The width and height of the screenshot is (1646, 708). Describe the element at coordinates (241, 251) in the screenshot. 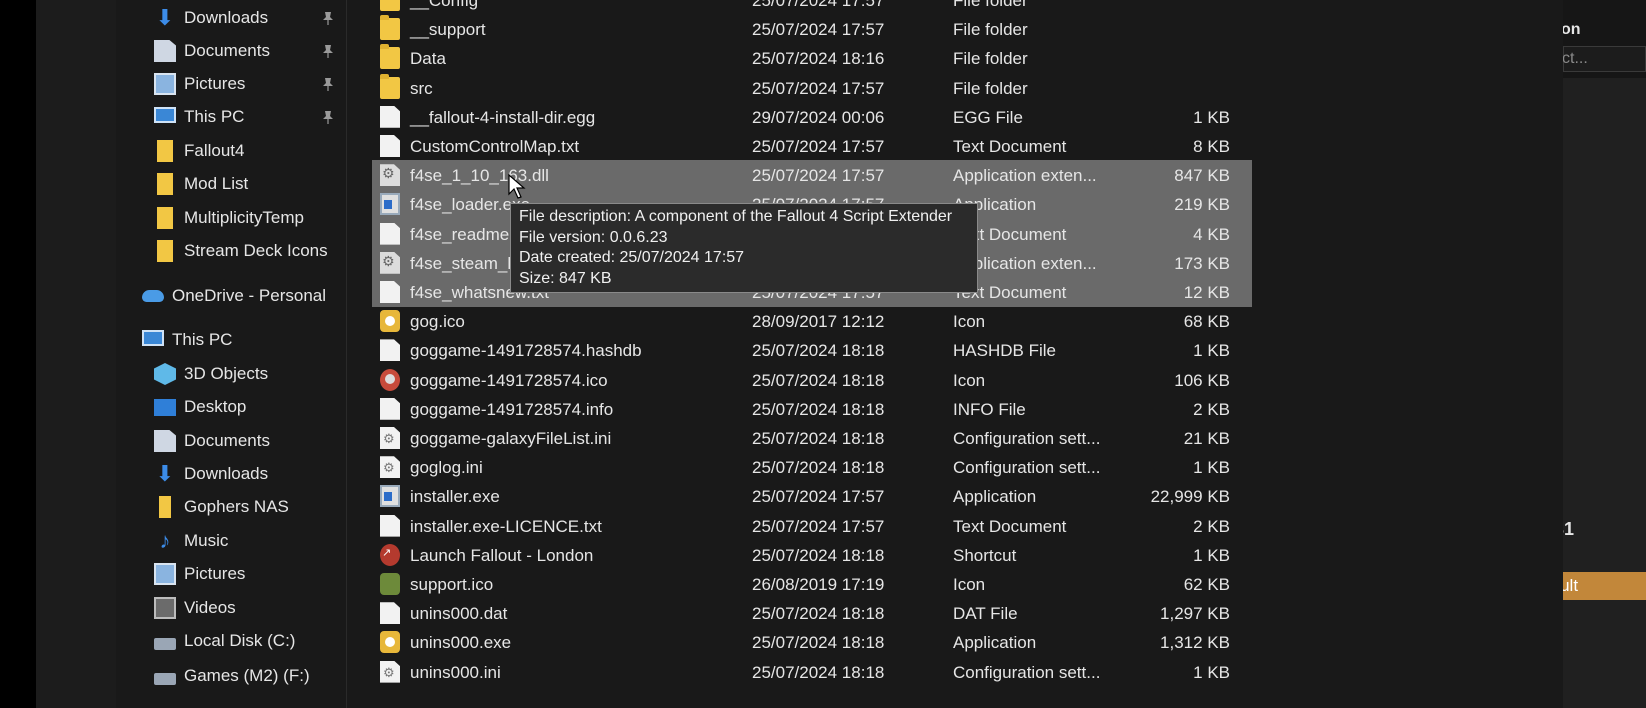

I see `nav-item: Stream Deck Icons` at that location.